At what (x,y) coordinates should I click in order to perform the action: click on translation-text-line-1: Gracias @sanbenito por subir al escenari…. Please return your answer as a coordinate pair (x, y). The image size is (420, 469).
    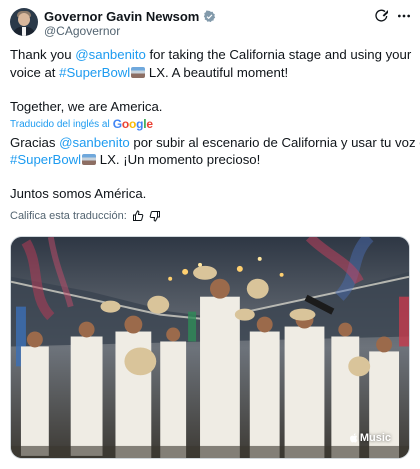
    Looking at the image, I should click on (215, 143).